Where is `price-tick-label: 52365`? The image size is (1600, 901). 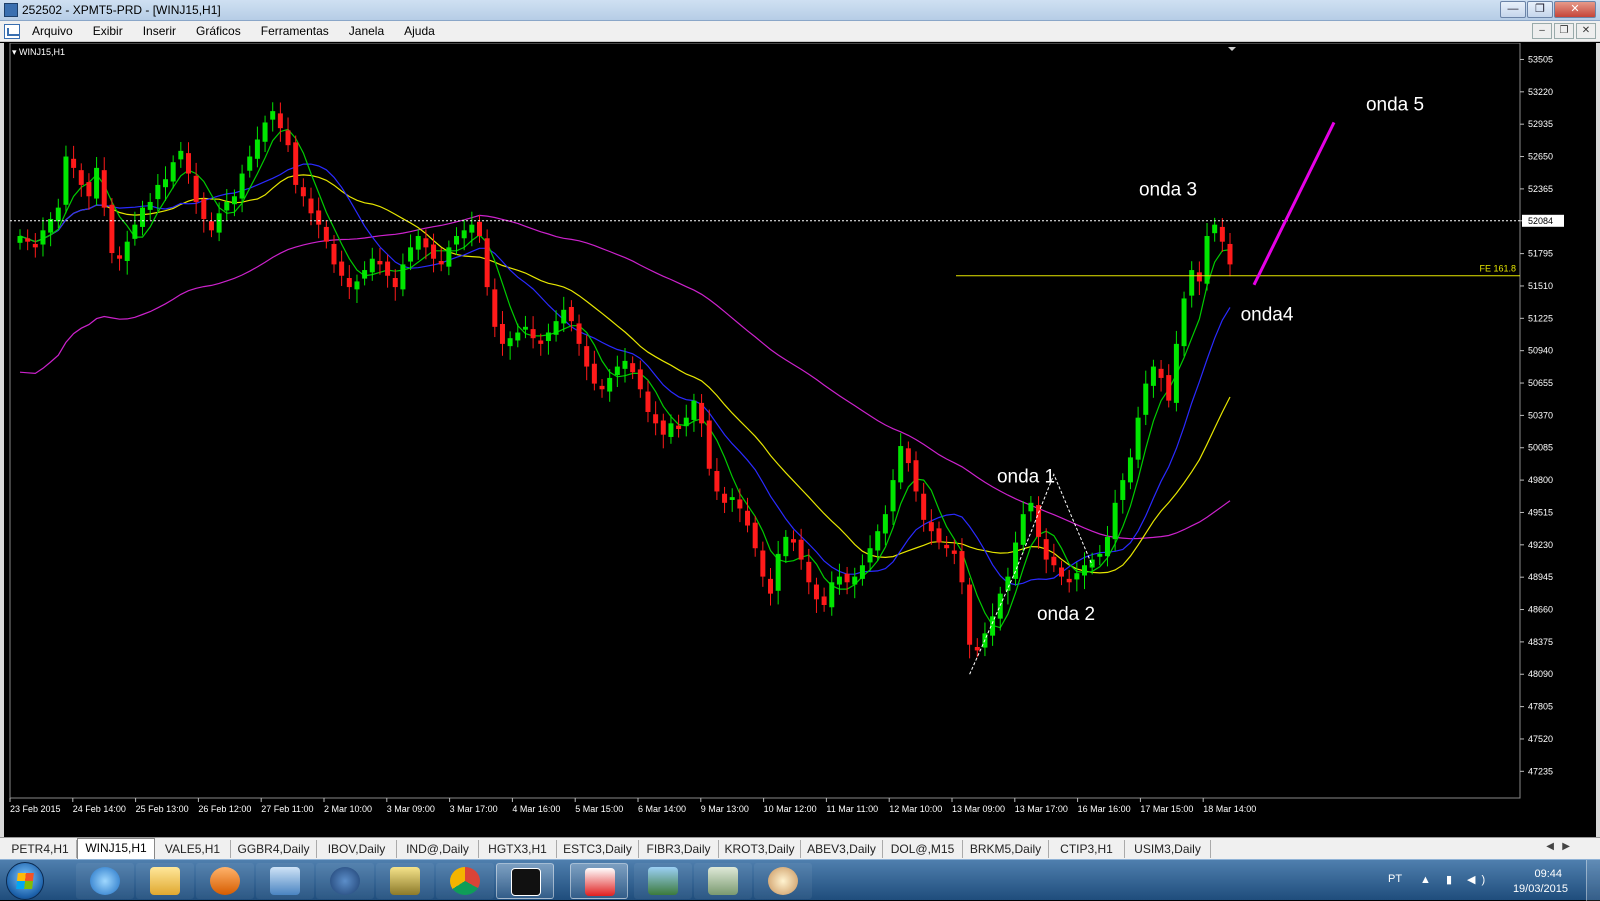
price-tick-label: 52365 is located at coordinates (1540, 189).